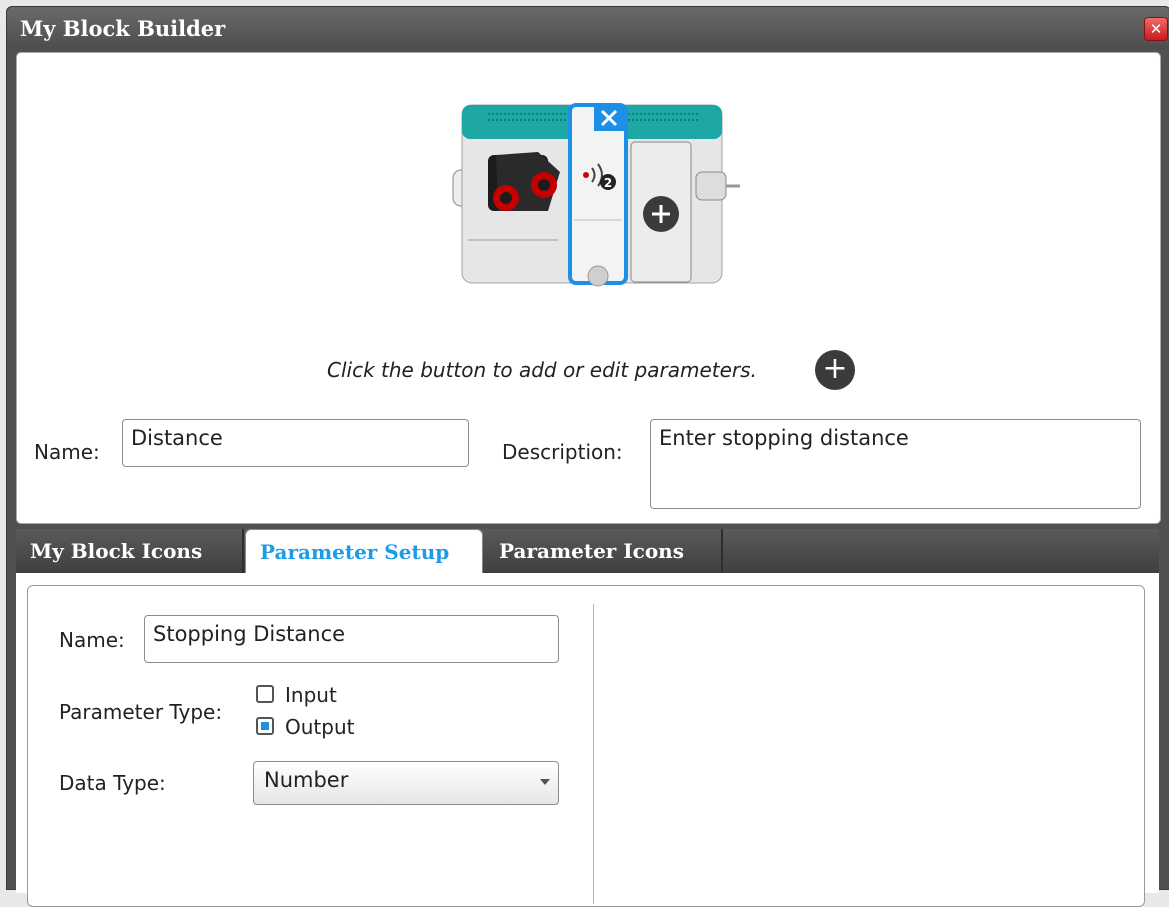 This screenshot has height=907, width=1169. I want to click on block-name-field: Distance, so click(295, 443).